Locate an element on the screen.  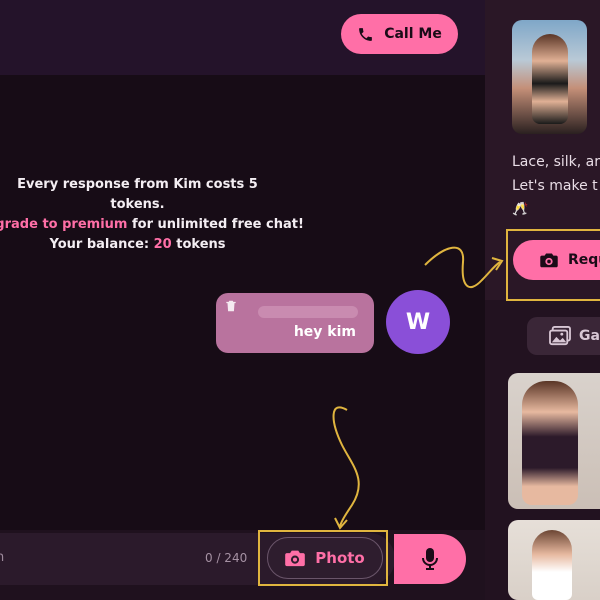
blurred-text is located at coordinates (308, 312).